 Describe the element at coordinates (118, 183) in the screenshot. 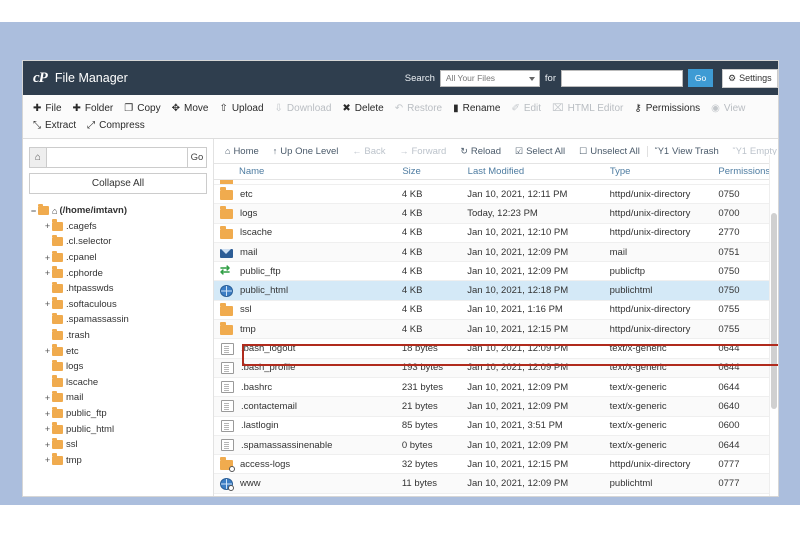

I see `collapse-all-button: Collapse All` at that location.